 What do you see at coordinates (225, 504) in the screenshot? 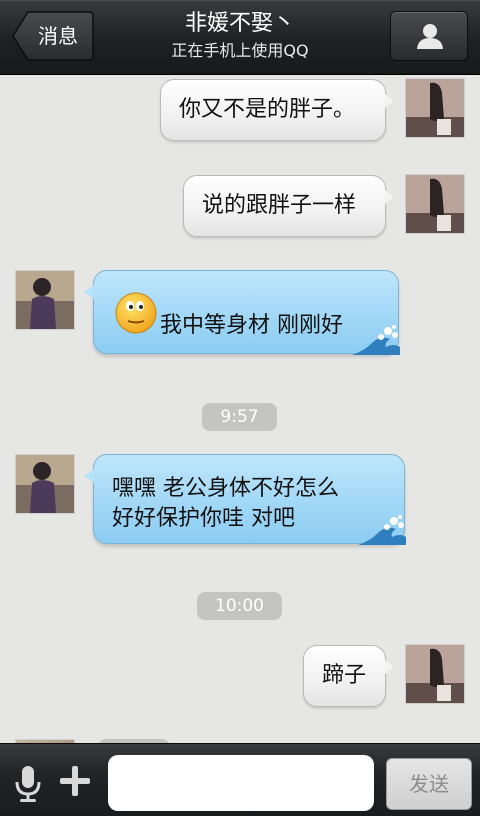
I see `message-text: 嘿嘿 老公身体不好怎么 好好保护你哇 对吧` at bounding box center [225, 504].